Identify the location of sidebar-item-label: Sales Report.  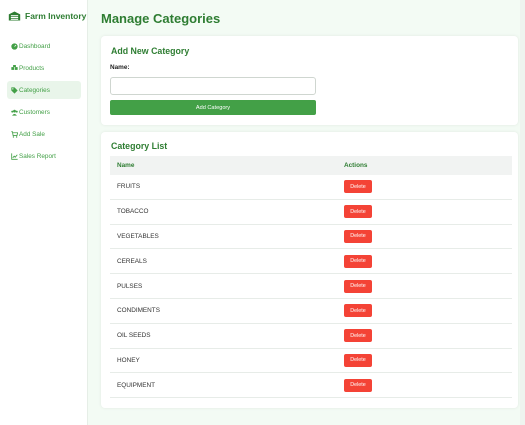
(37, 156).